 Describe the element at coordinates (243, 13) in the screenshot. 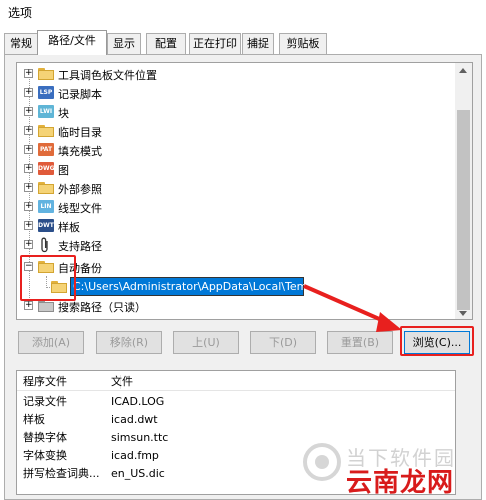

I see `title-bar` at that location.